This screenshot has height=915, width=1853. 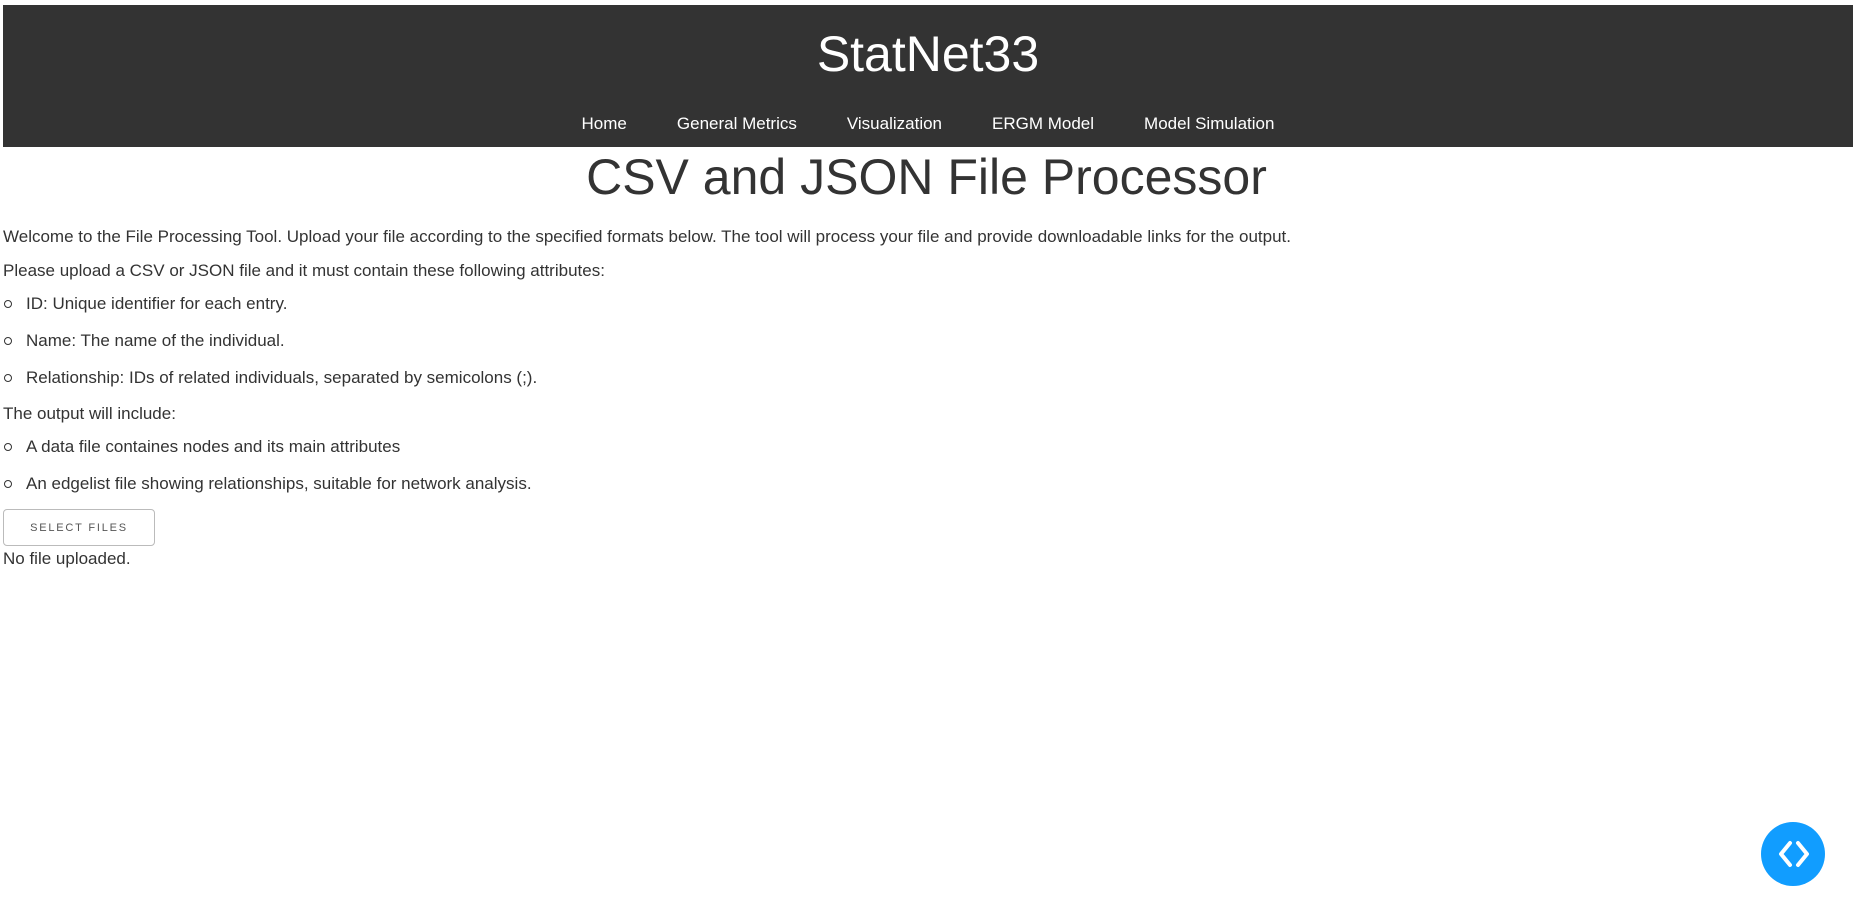 What do you see at coordinates (157, 303) in the screenshot?
I see `list-item-text: ID: Unique identifier for each entry.` at bounding box center [157, 303].